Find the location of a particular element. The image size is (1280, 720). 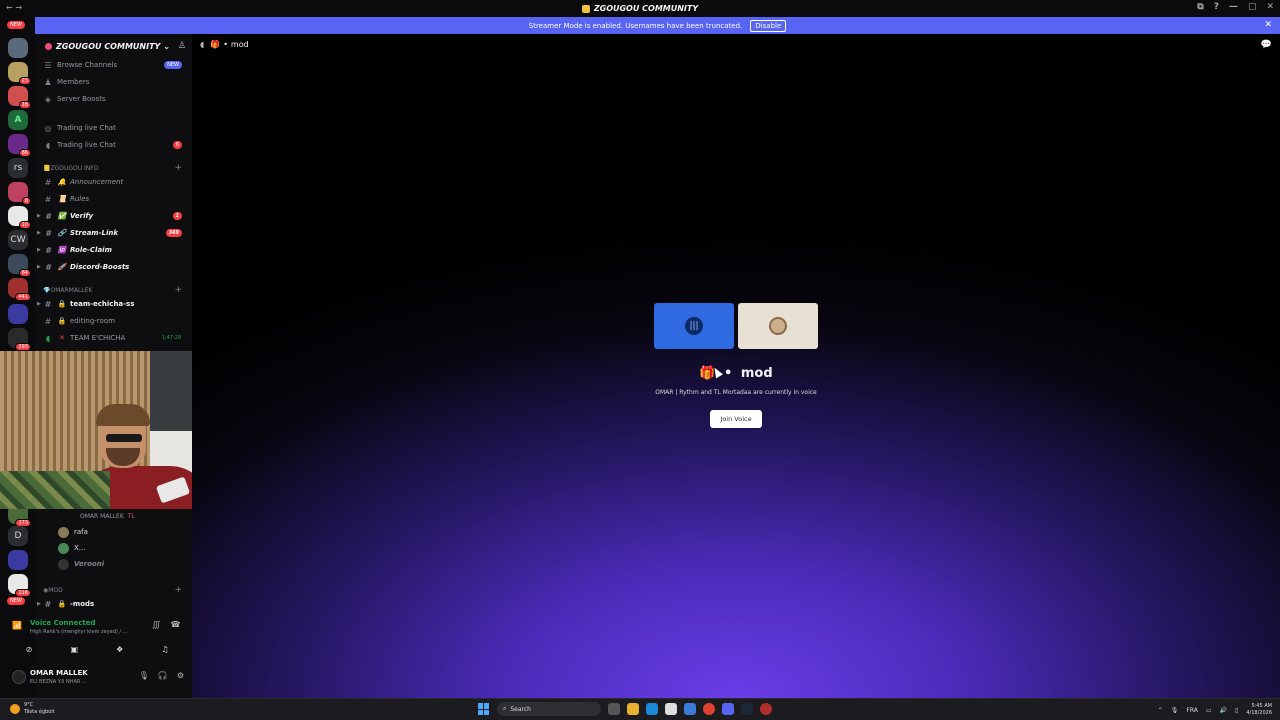

chat-icon: 💬 is located at coordinates (1266, 45).